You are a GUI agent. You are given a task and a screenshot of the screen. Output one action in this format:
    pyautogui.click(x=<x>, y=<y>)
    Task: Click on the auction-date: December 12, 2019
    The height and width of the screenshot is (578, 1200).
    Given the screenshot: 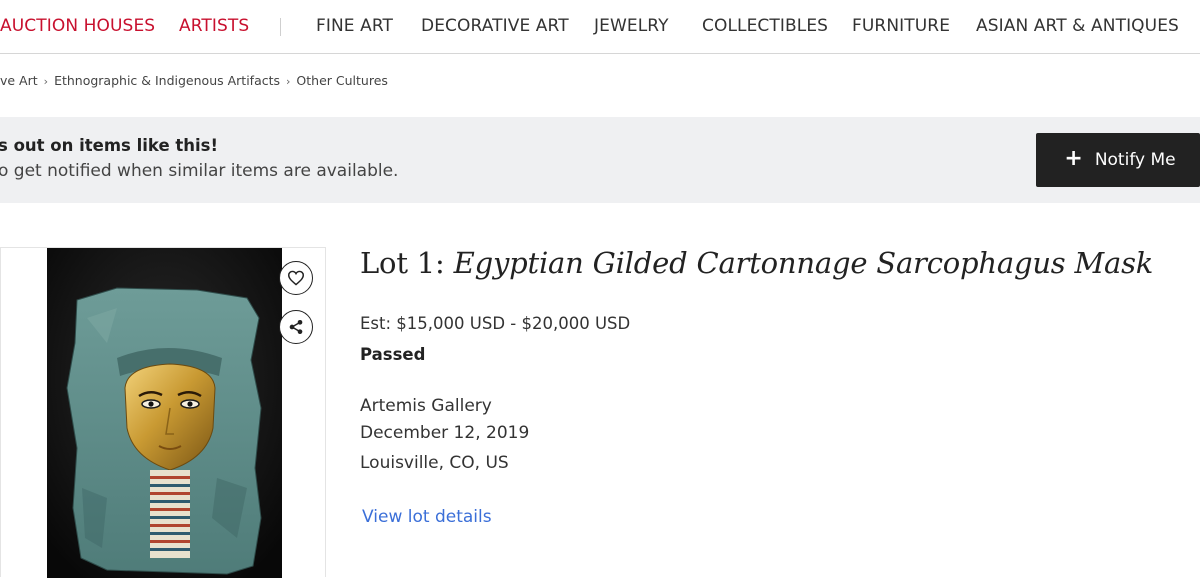 What is the action you would take?
    pyautogui.click(x=445, y=433)
    